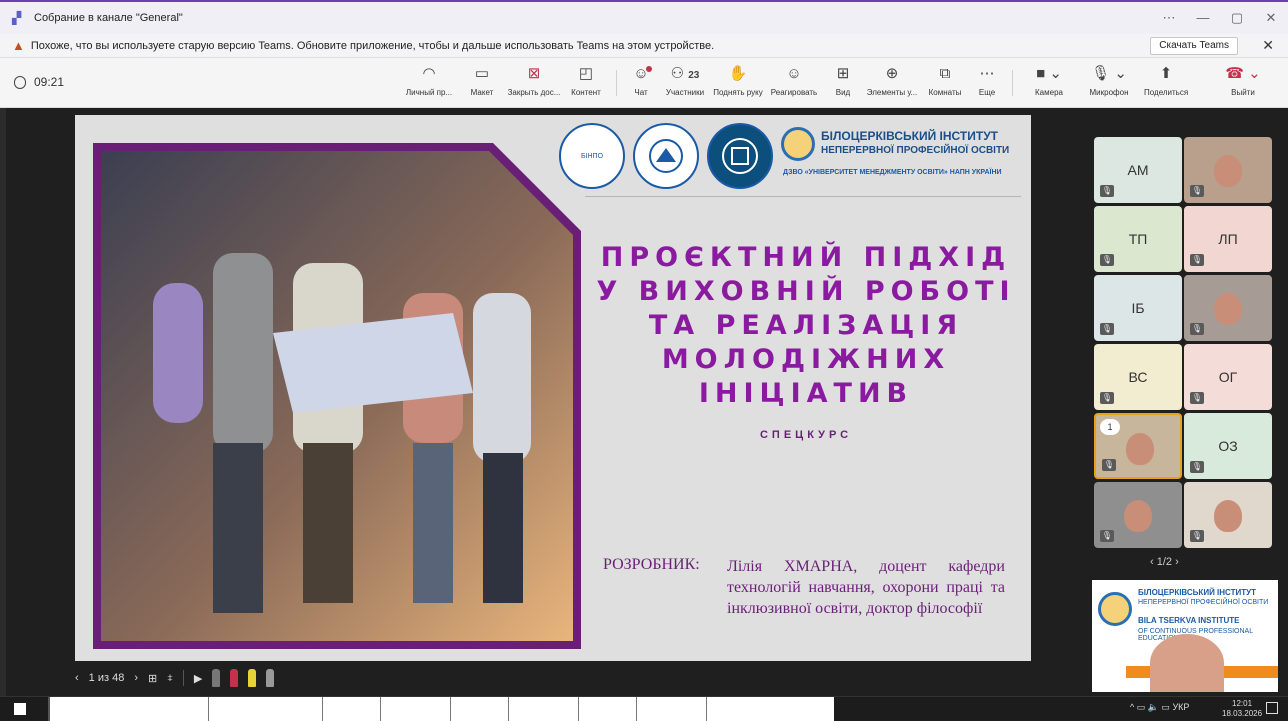  I want to click on window-controls: ⋯ — ▢ ✕, so click(1220, 18).